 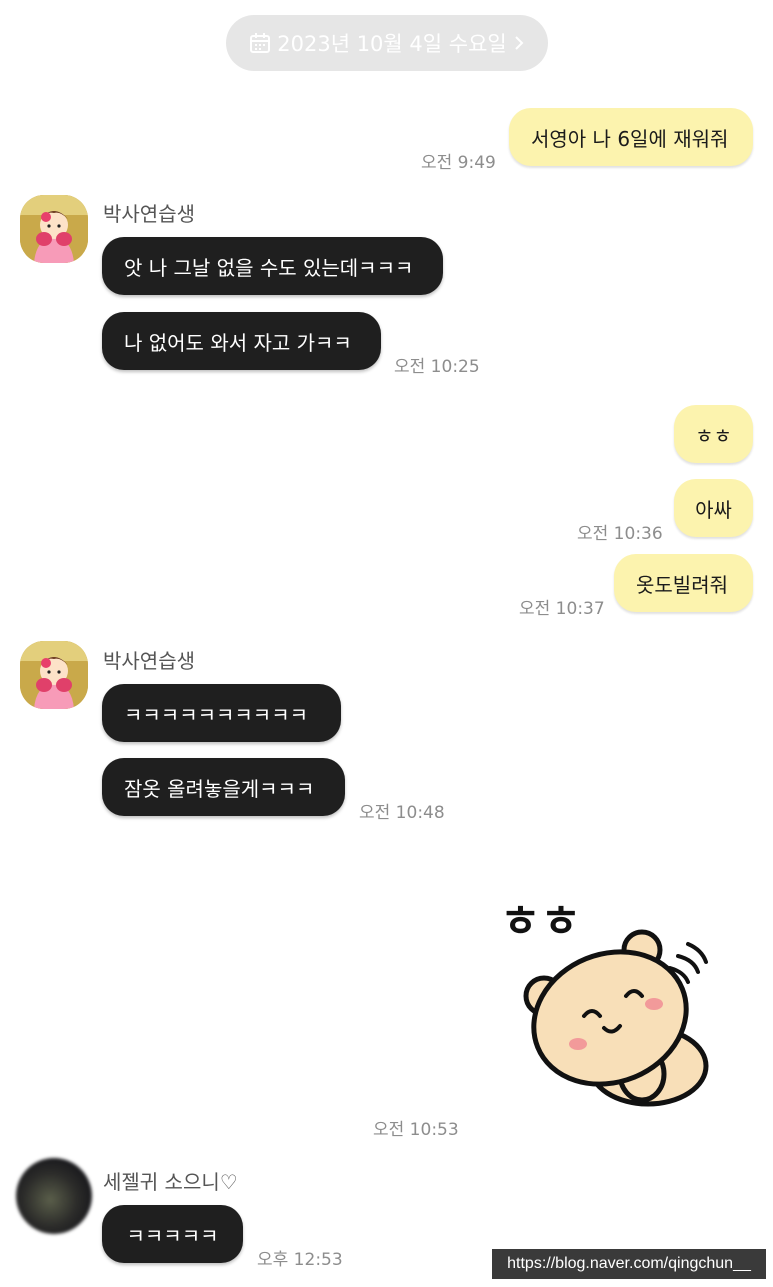 I want to click on outgoing-message: ㅎㅎ, so click(x=713, y=434).